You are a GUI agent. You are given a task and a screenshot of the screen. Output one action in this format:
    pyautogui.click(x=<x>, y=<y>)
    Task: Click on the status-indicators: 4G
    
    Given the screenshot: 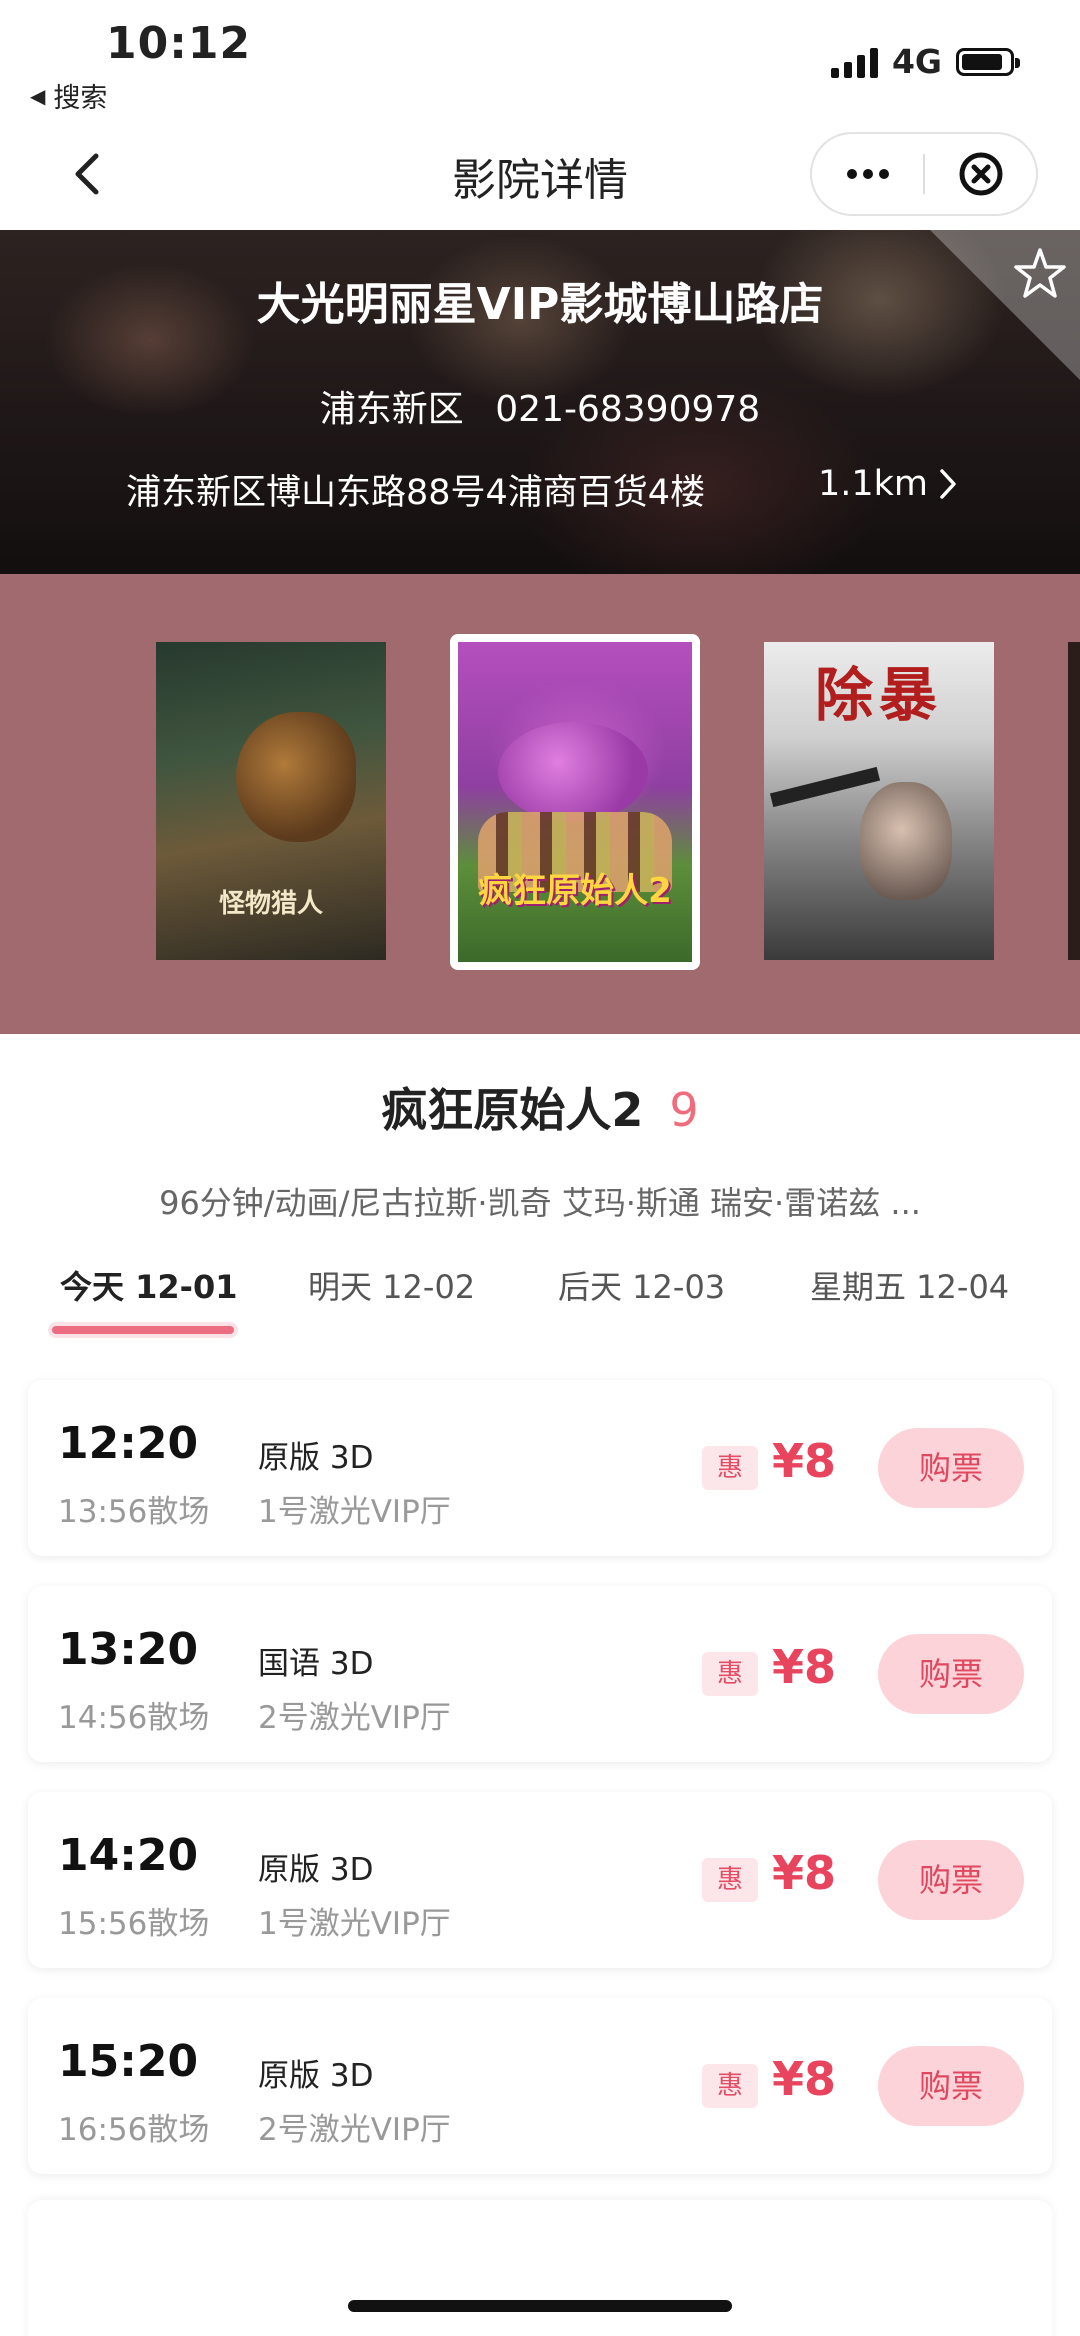 What is the action you would take?
    pyautogui.click(x=925, y=61)
    